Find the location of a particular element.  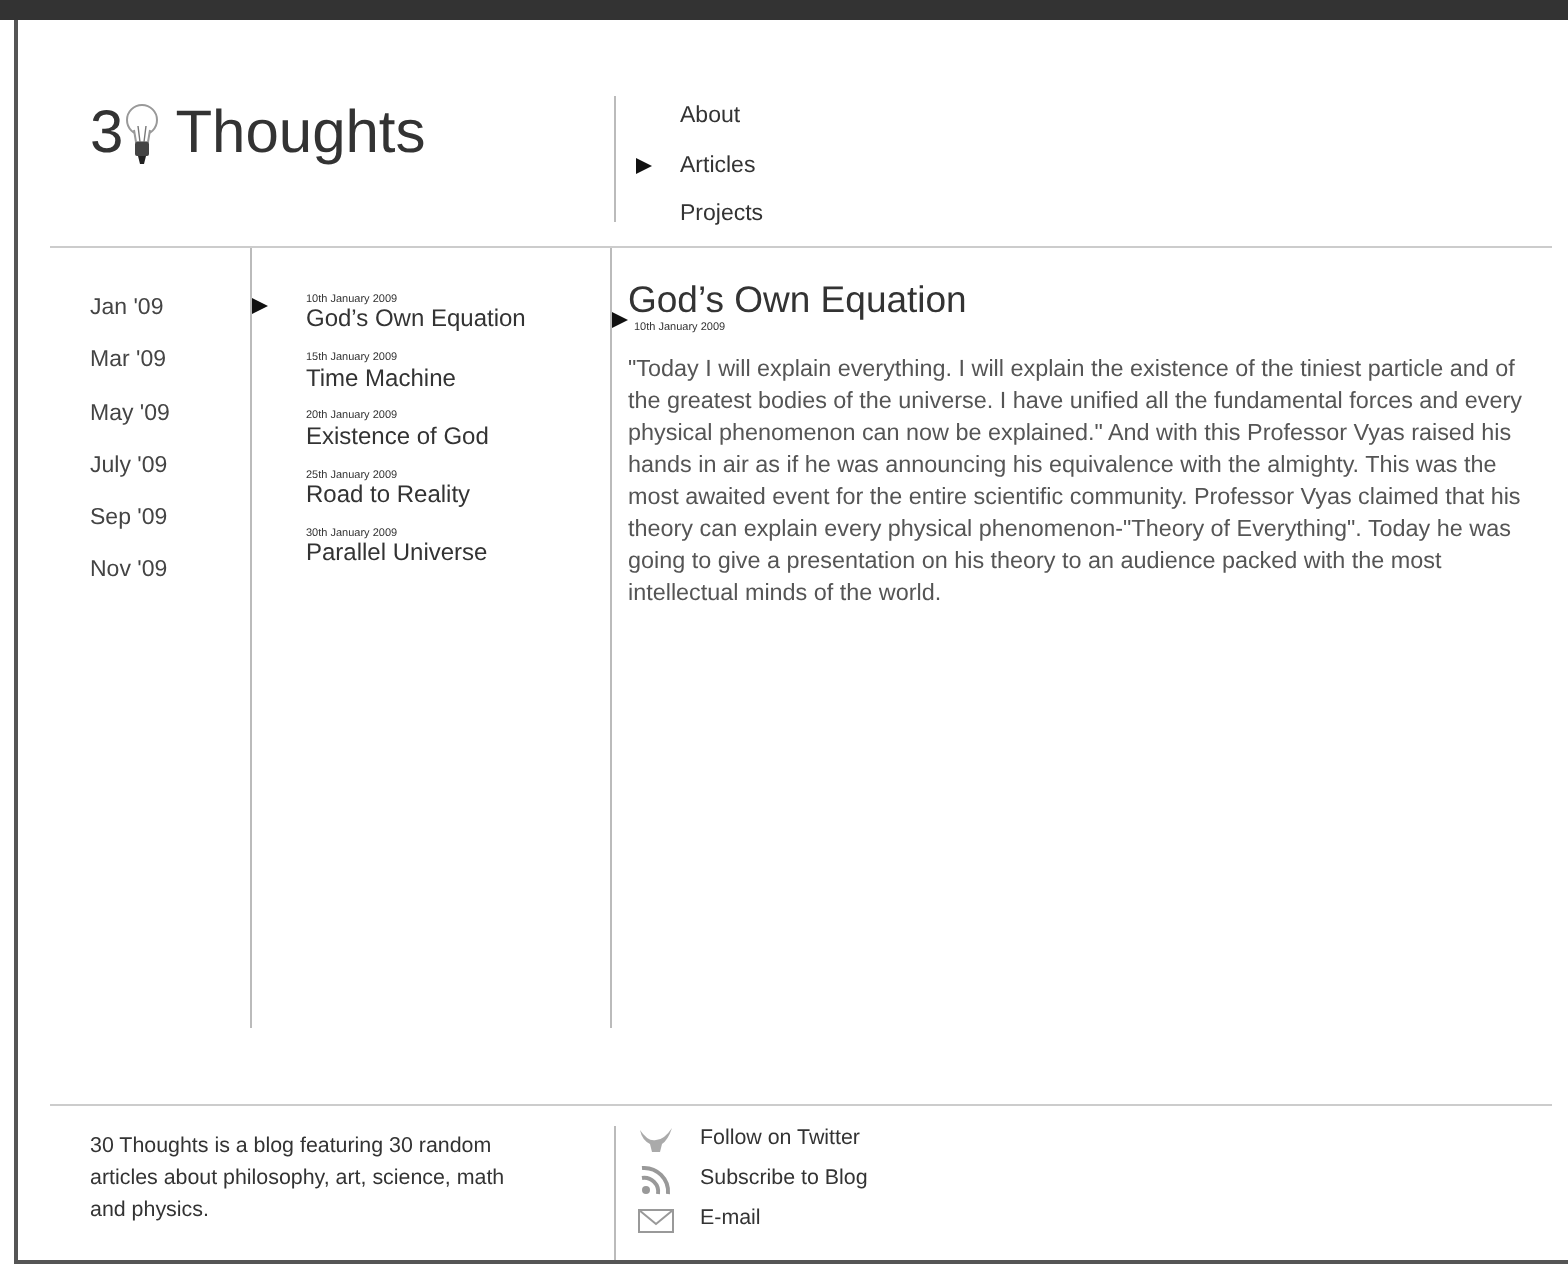

month-link: May '09 is located at coordinates (170, 414).